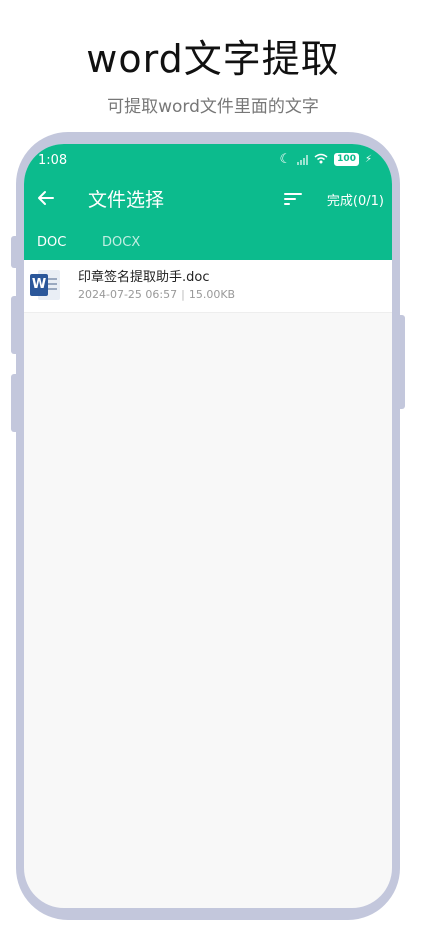  I want to click on file-name: 印章签名提取助手.doc, so click(144, 277).